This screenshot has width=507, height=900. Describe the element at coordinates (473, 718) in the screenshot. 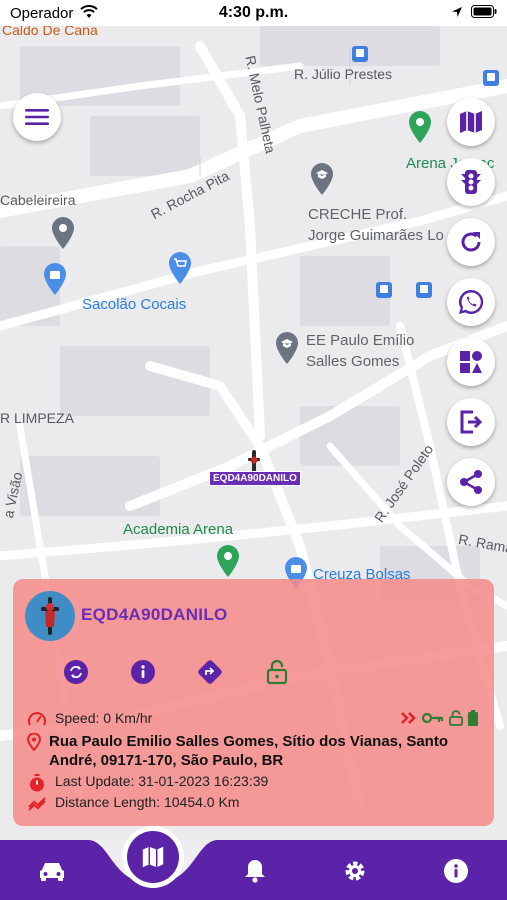

I see `battery-status-icon` at that location.